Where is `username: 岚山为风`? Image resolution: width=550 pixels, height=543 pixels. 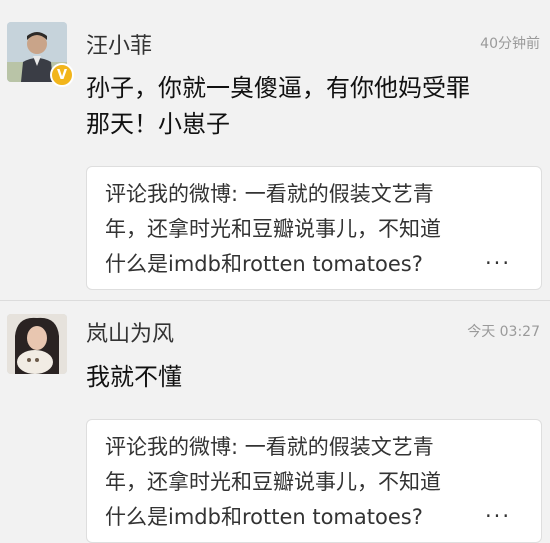
username: 岚山为风 is located at coordinates (130, 332).